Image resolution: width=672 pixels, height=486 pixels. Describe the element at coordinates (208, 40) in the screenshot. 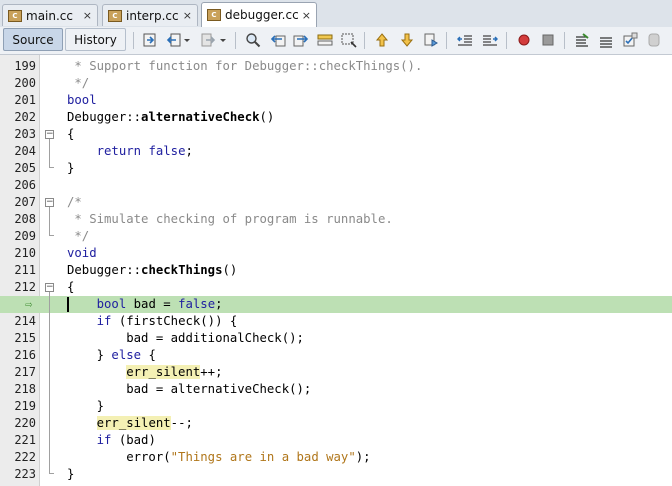

I see `forward-icon` at that location.